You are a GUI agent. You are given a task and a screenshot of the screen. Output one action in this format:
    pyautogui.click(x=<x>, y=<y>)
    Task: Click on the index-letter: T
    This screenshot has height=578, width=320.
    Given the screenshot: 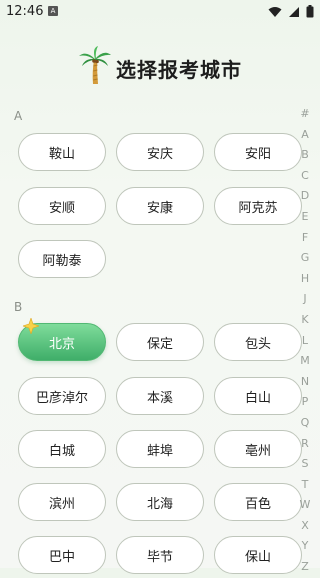 What is the action you would take?
    pyautogui.click(x=305, y=485)
    